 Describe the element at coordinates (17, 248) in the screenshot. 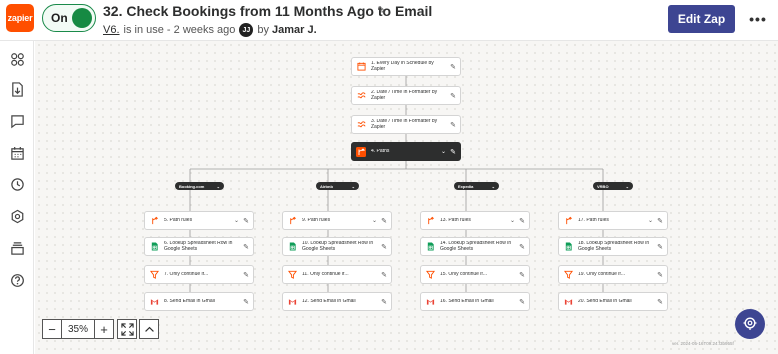

I see `layers-icon` at that location.